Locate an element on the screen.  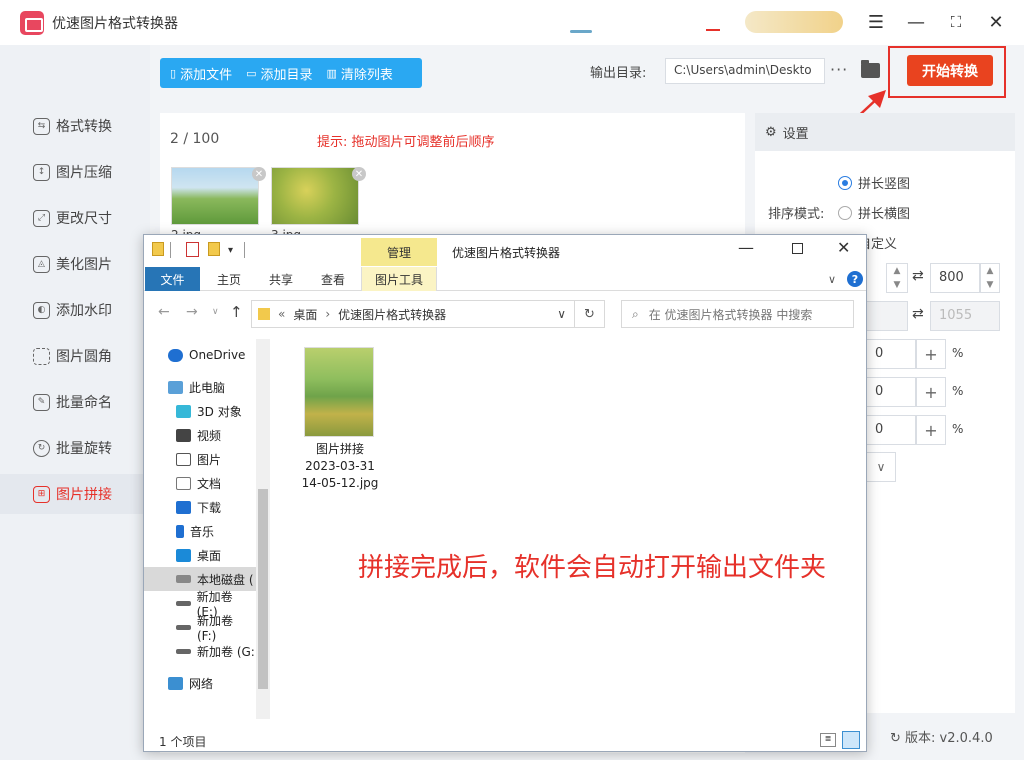
scrollbar-thumb is located at coordinates (263, 589).